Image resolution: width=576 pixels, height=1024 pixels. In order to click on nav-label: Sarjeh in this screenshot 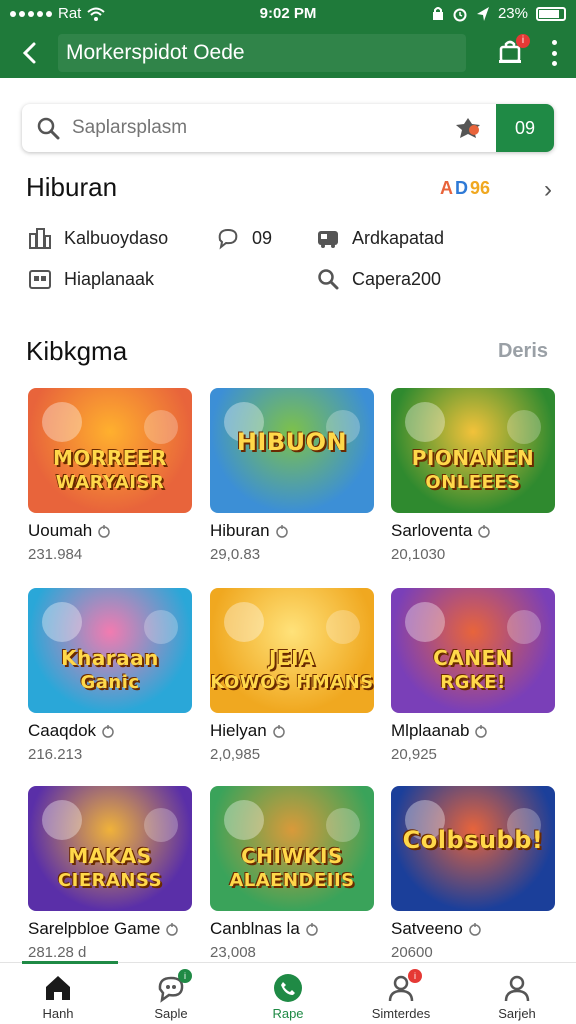, I will do `click(517, 1013)`.